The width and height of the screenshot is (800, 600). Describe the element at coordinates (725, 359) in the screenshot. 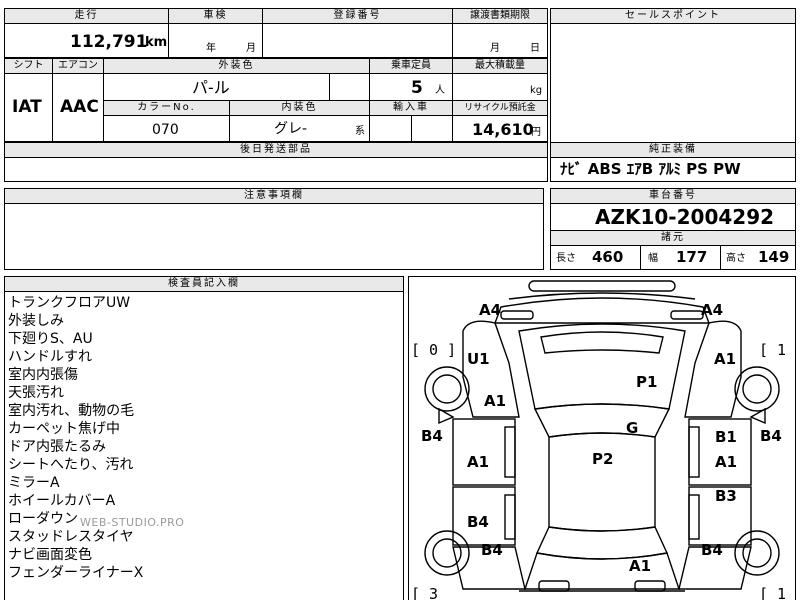

I see `mark-a1-front-right: A1` at that location.